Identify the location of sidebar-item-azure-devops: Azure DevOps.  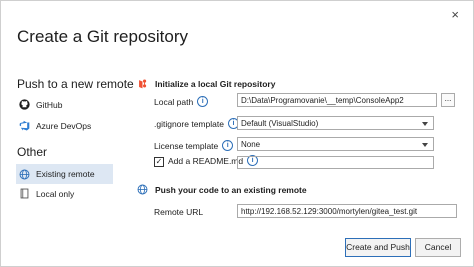
(55, 125).